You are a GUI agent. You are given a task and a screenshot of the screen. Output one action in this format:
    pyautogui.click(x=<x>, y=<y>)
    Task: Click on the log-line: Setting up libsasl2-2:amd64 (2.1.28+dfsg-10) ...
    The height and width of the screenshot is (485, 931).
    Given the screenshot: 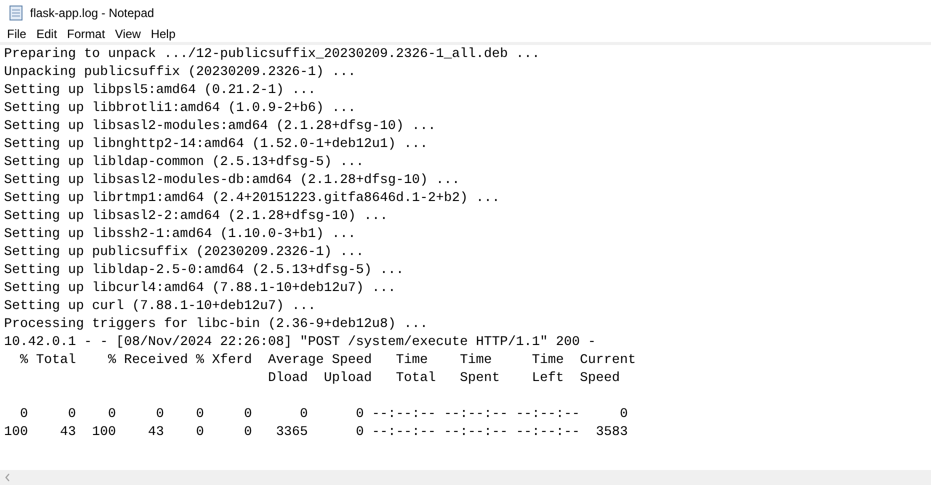 What is the action you would take?
    pyautogui.click(x=196, y=217)
    